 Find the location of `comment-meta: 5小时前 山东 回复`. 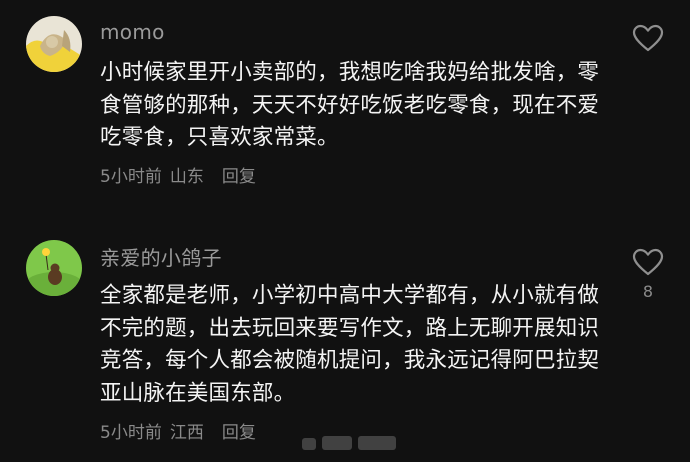

comment-meta: 5小时前 山东 回复 is located at coordinates (178, 174).